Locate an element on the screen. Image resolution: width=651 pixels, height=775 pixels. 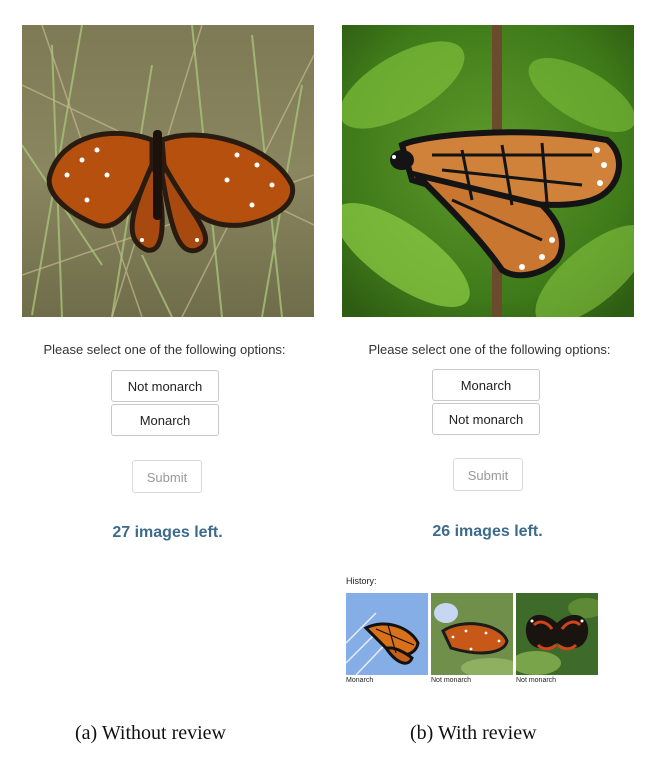
history-item-label: Monarch is located at coordinates (360, 680).